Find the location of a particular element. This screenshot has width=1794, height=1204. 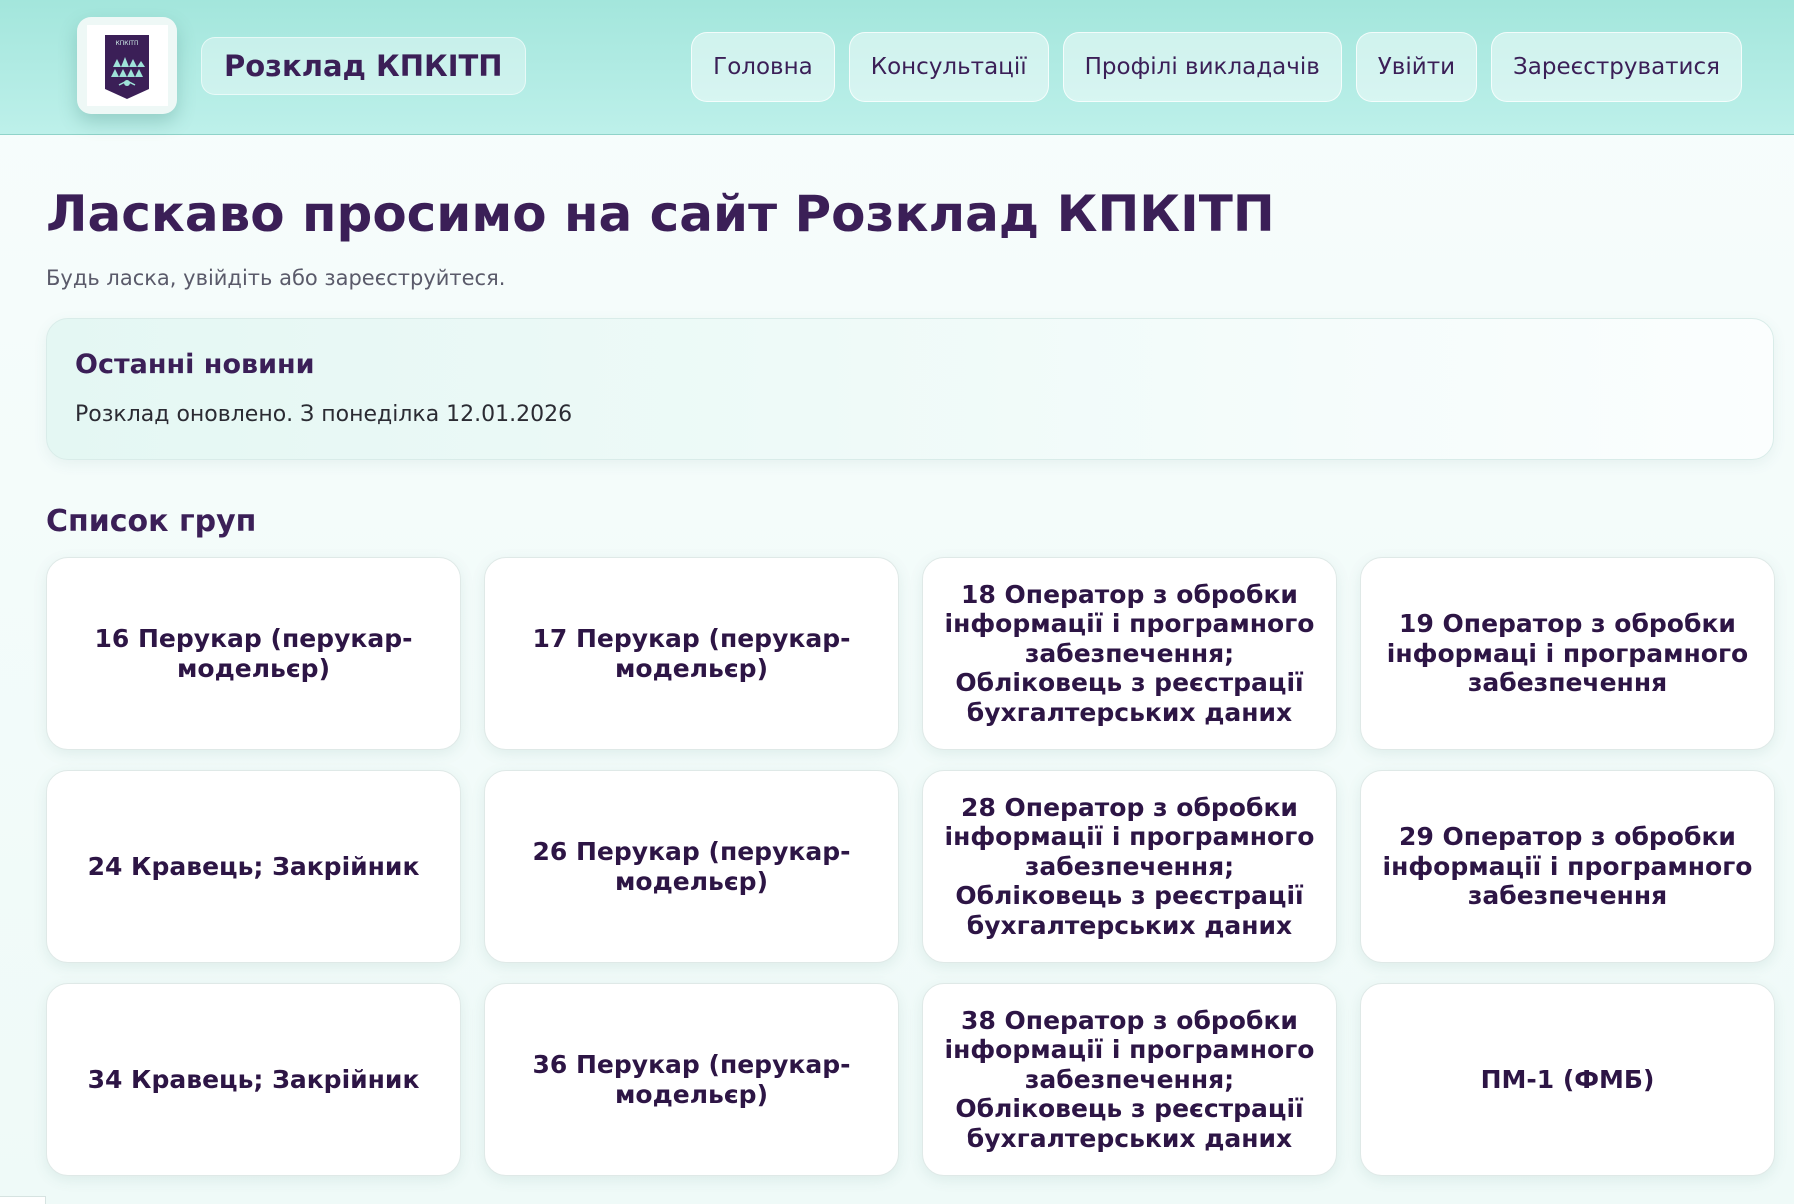

page-edge-fragment is located at coordinates (23, 1200).